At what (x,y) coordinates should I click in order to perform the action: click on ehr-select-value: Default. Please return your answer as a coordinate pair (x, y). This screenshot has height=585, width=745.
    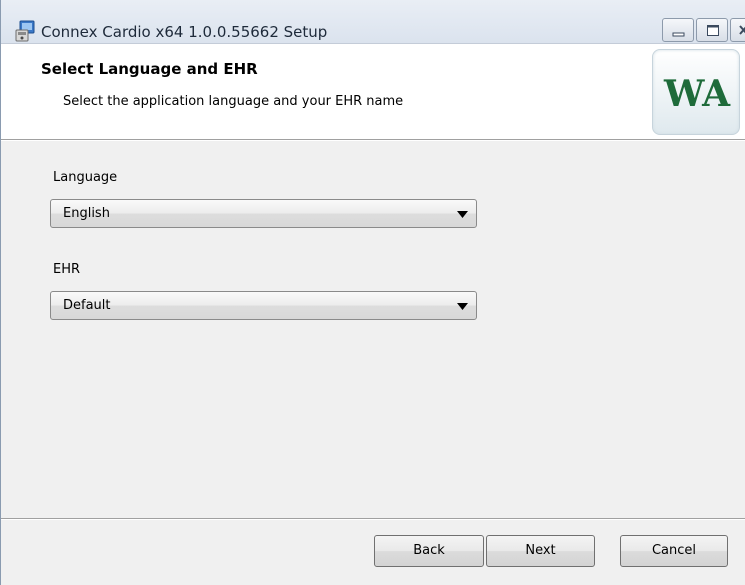
    Looking at the image, I should click on (87, 305).